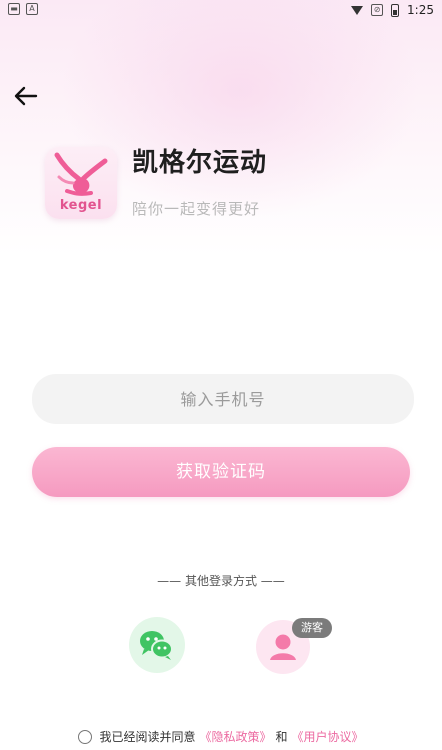  What do you see at coordinates (328, 736) in the screenshot?
I see `user-agreement-link: 《用户协议》` at bounding box center [328, 736].